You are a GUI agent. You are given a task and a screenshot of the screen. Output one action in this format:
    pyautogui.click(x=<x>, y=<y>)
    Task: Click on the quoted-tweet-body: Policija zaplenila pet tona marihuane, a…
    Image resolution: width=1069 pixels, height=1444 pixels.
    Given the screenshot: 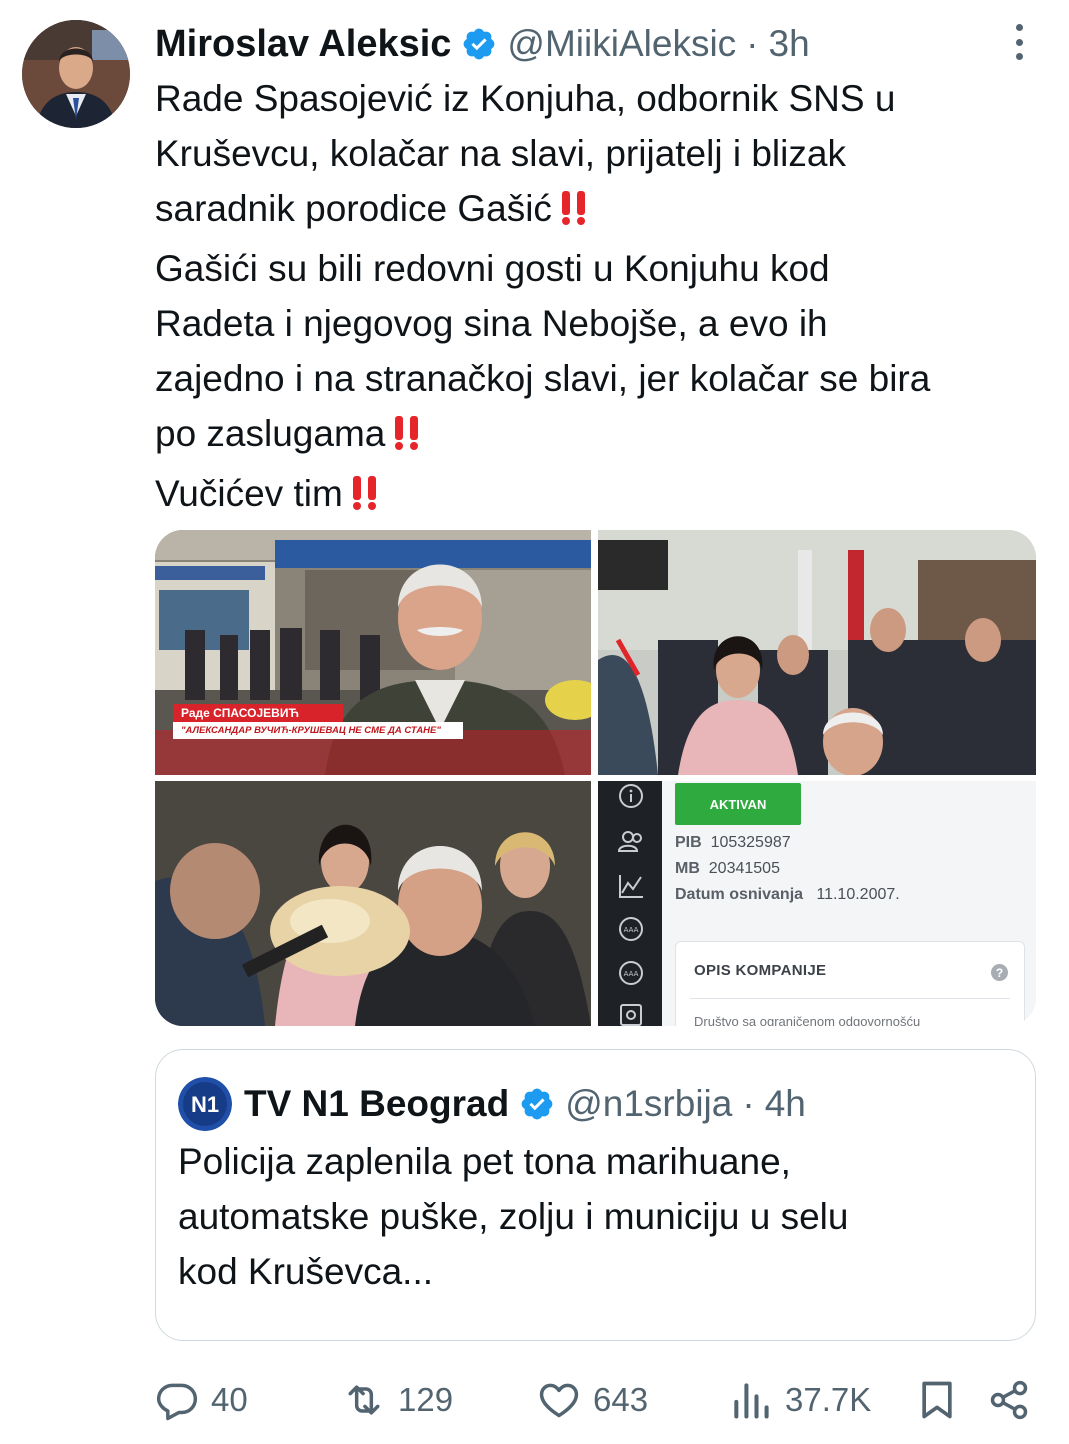 What is the action you would take?
    pyautogui.click(x=598, y=1216)
    